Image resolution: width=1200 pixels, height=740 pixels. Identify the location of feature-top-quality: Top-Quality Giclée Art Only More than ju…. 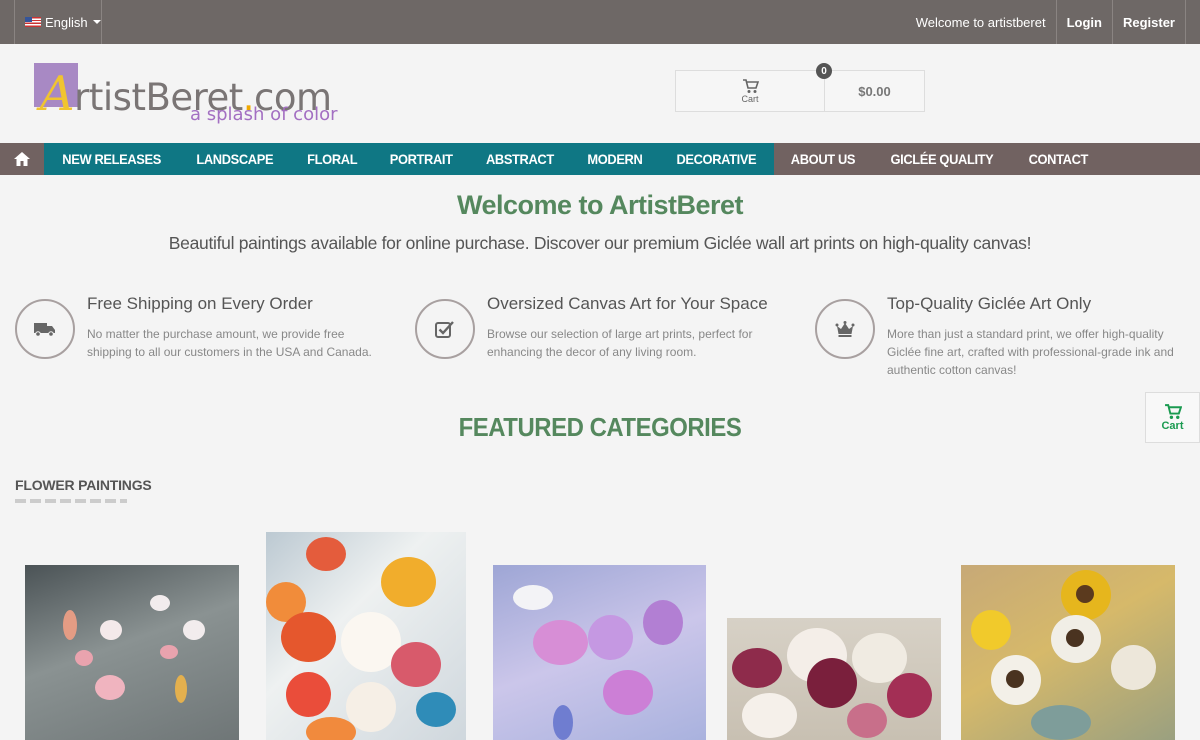
(1000, 339).